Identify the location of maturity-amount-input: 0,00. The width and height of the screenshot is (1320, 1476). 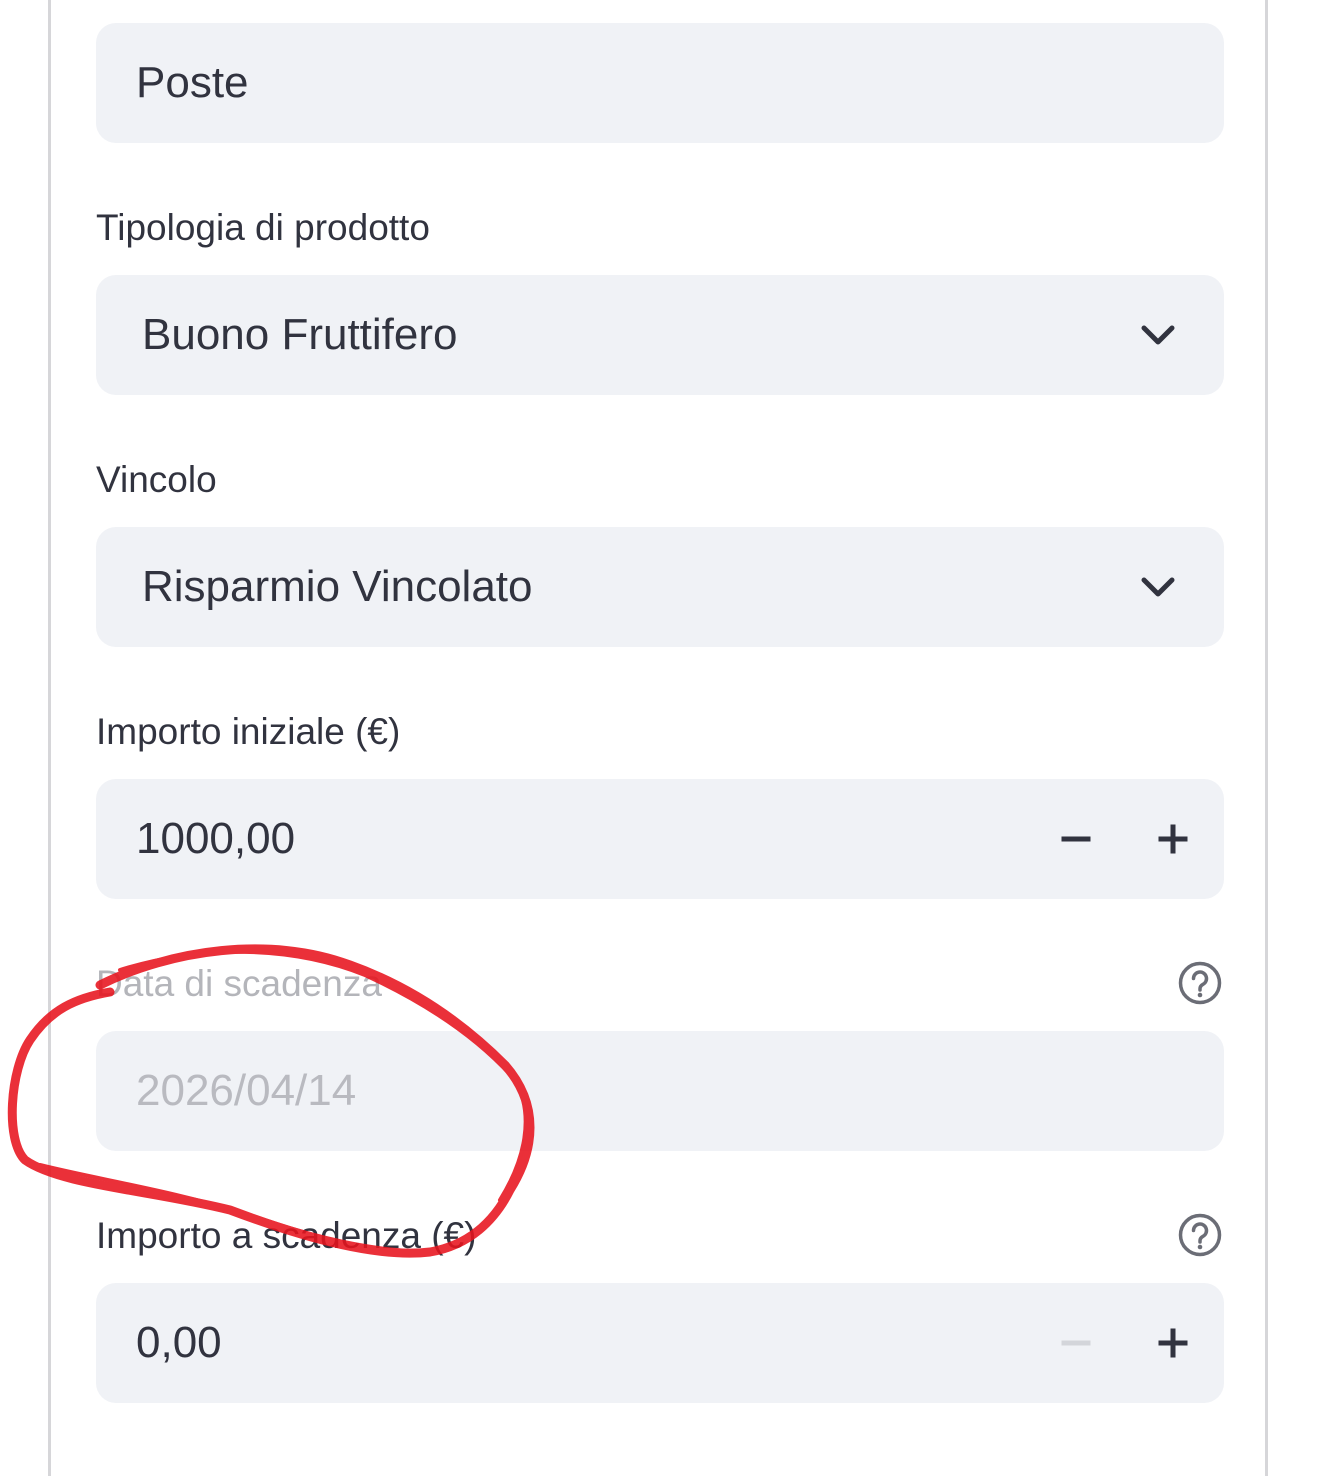
(660, 1343).